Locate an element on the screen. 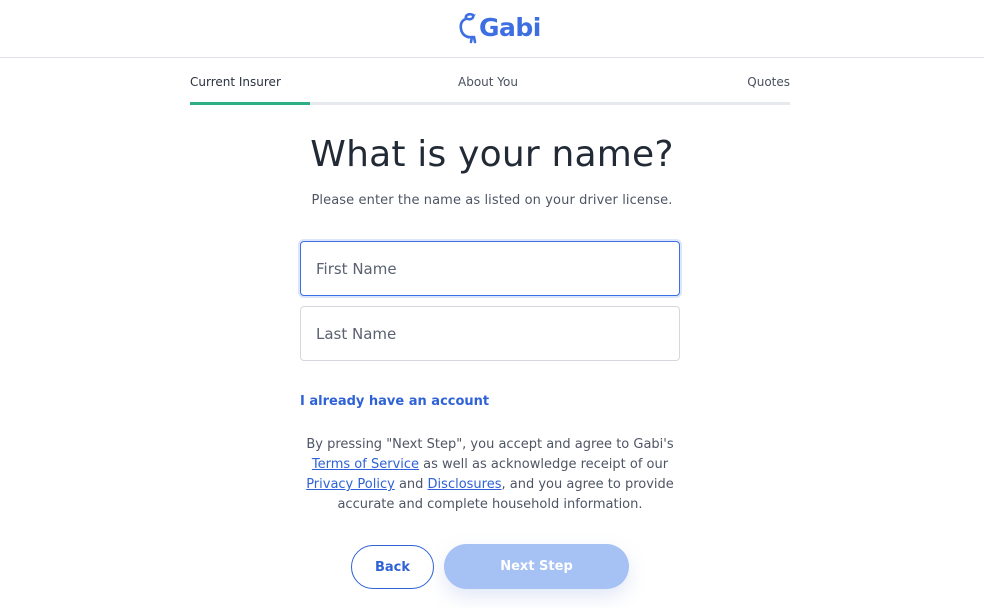  step-progress: Current Insurer About You Quotes is located at coordinates (490, 81).